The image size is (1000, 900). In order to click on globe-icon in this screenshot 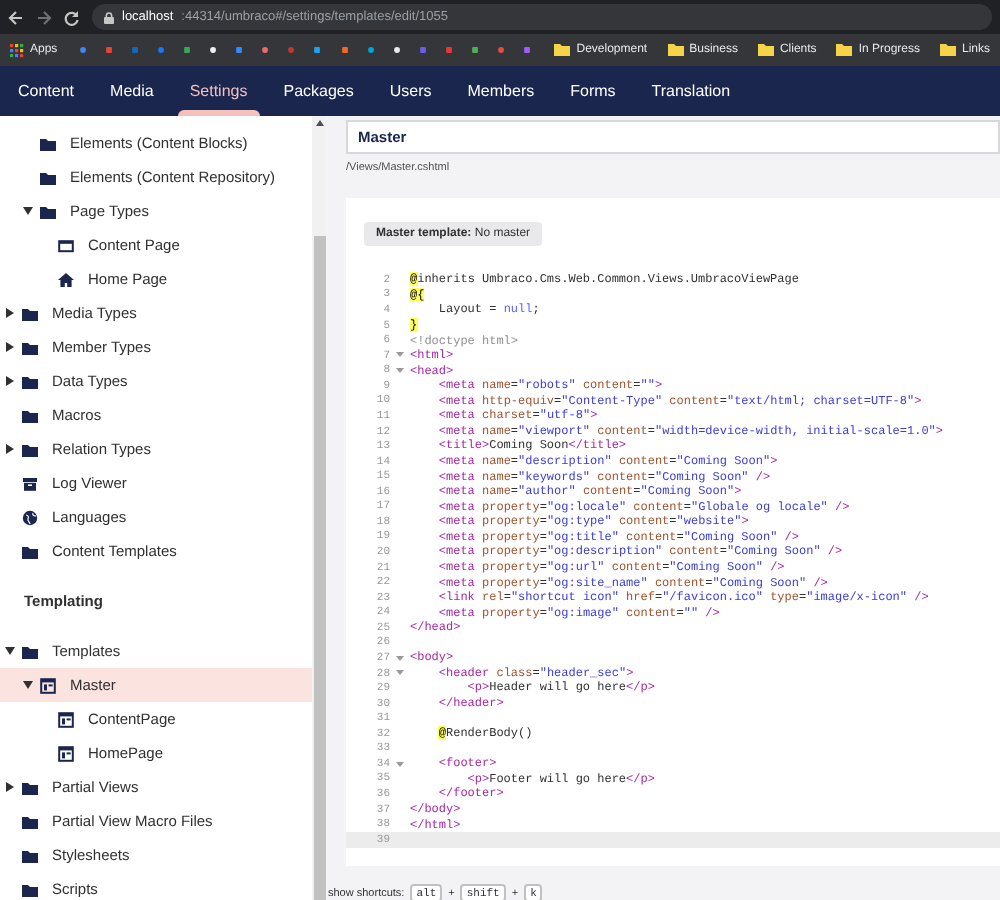, I will do `click(30, 517)`.